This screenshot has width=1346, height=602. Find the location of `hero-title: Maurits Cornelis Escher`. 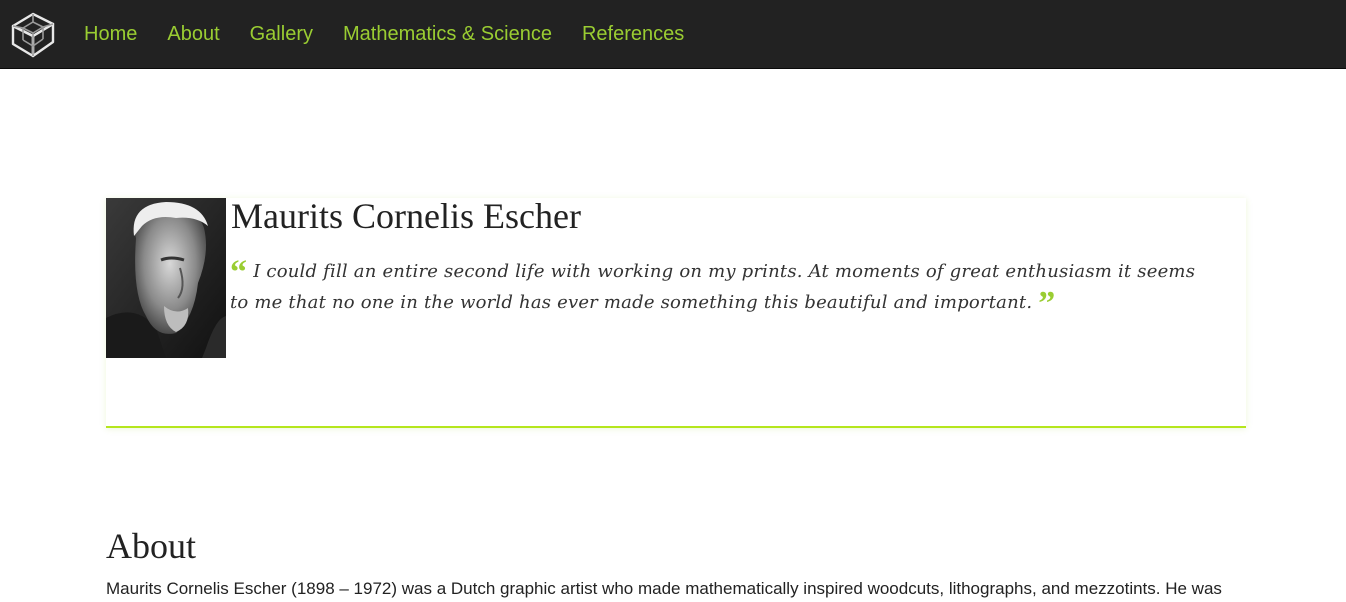

hero-title: Maurits Cornelis Escher is located at coordinates (406, 216).